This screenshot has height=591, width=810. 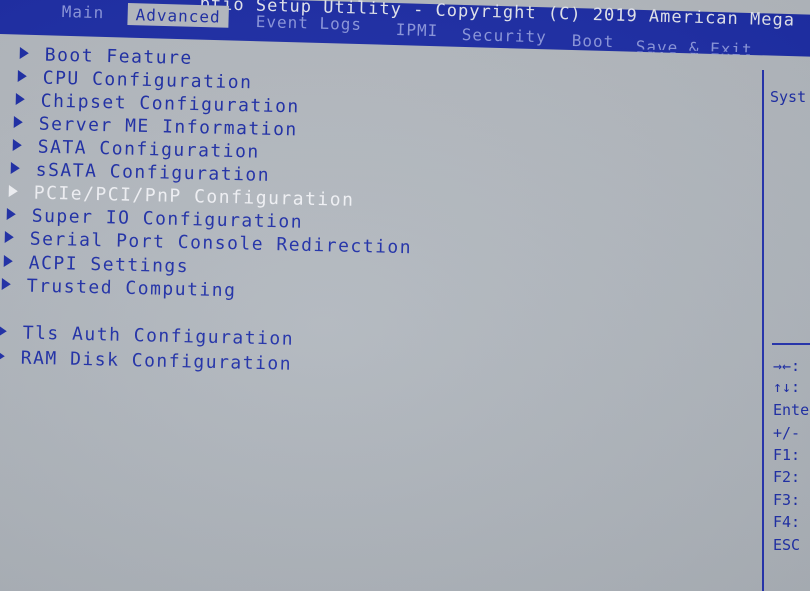 What do you see at coordinates (787, 545) in the screenshot?
I see `help-key-esc: ESC` at bounding box center [787, 545].